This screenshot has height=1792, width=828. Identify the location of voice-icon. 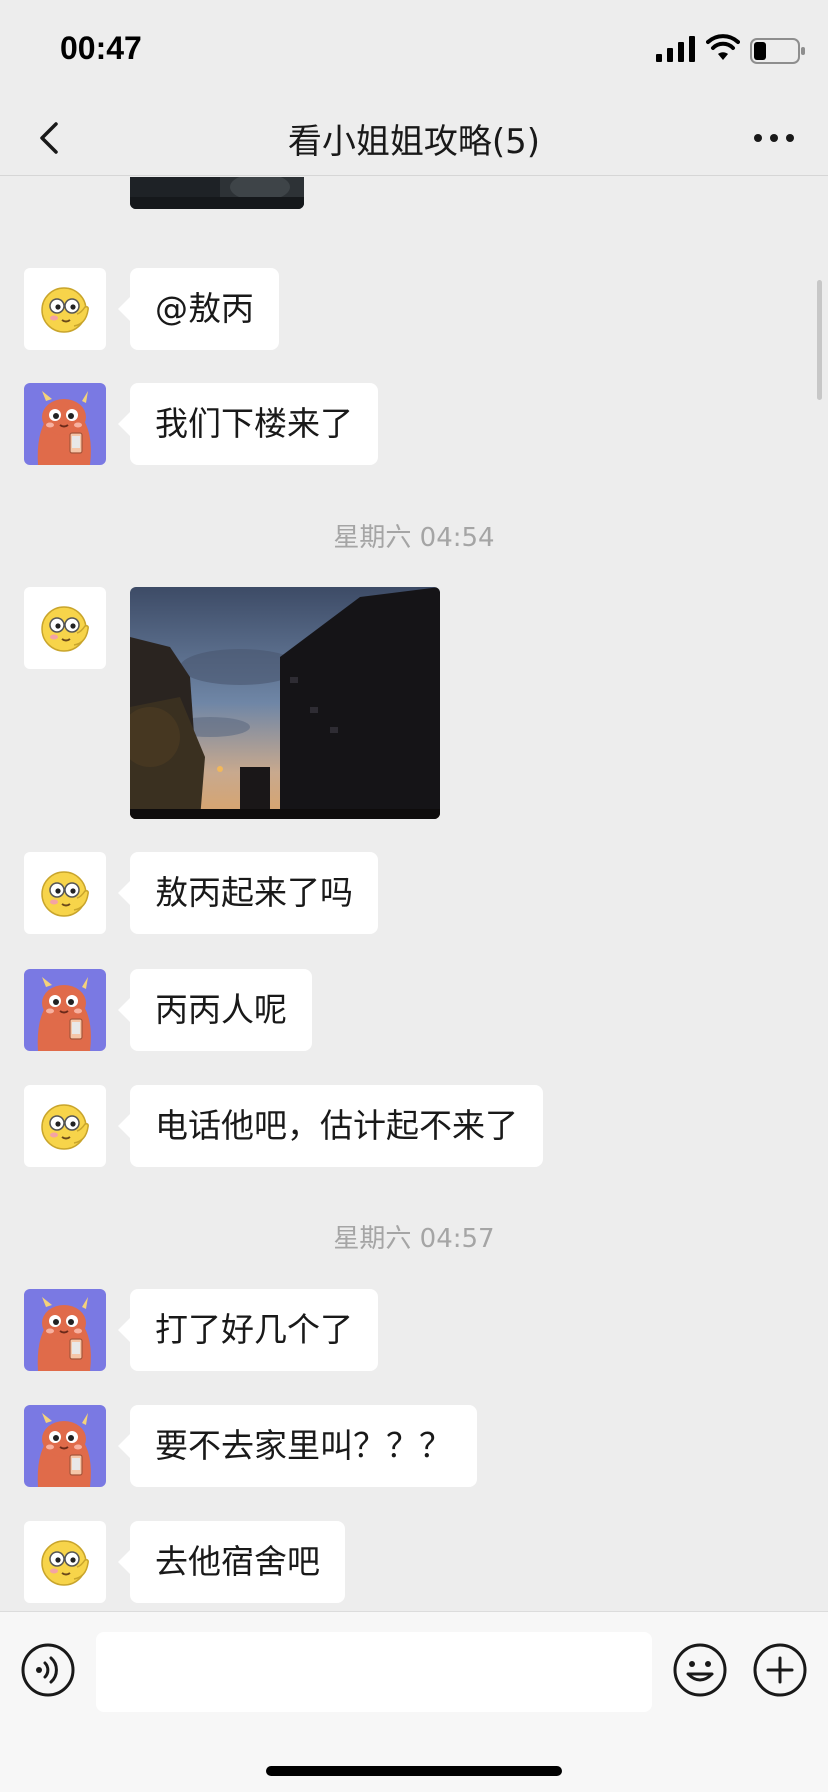
(48, 1670).